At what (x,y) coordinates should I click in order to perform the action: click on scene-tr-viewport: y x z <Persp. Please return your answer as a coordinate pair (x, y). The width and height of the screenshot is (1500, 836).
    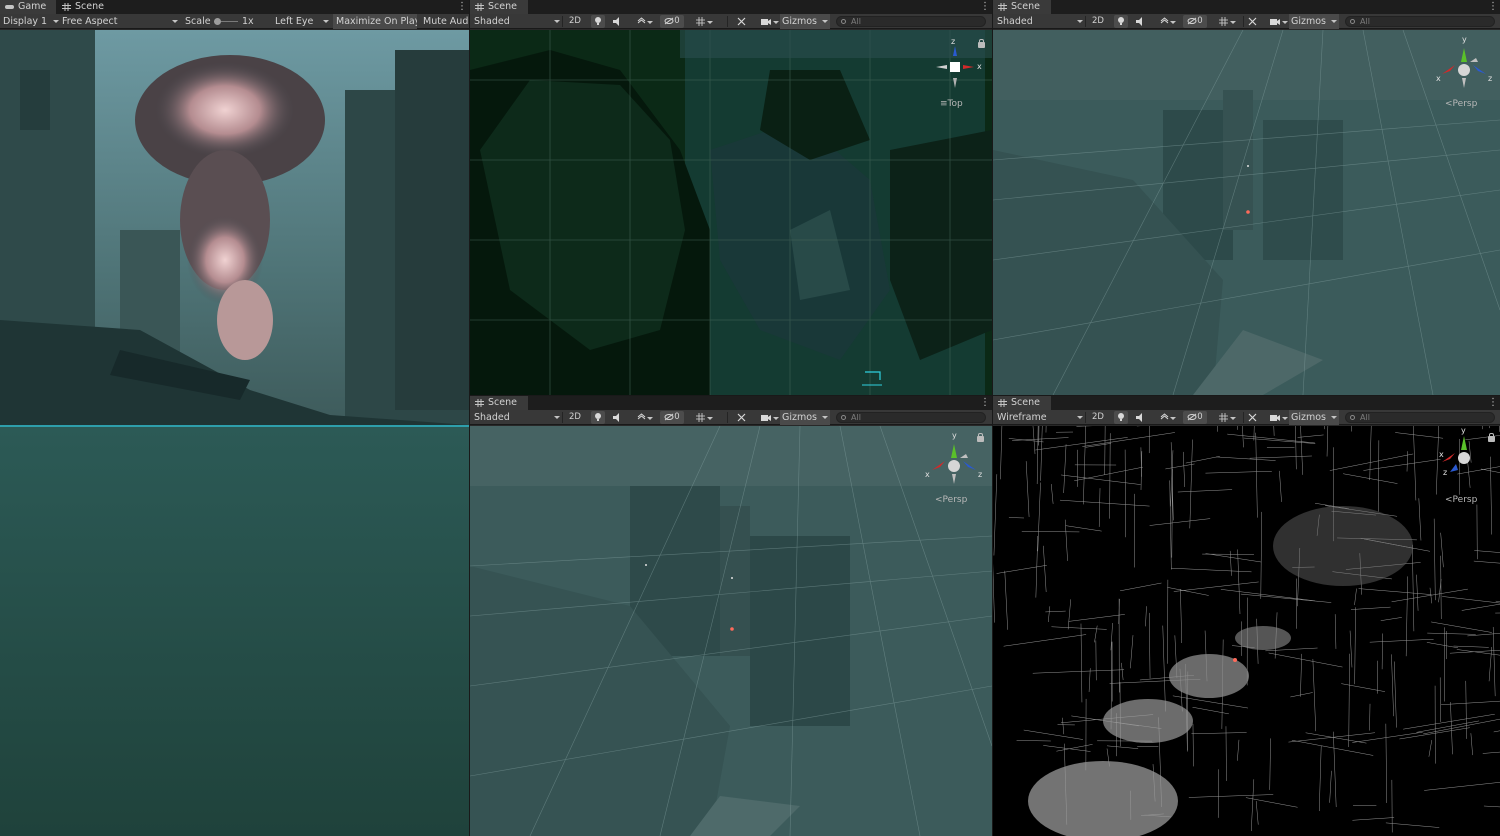
    Looking at the image, I should click on (1246, 212).